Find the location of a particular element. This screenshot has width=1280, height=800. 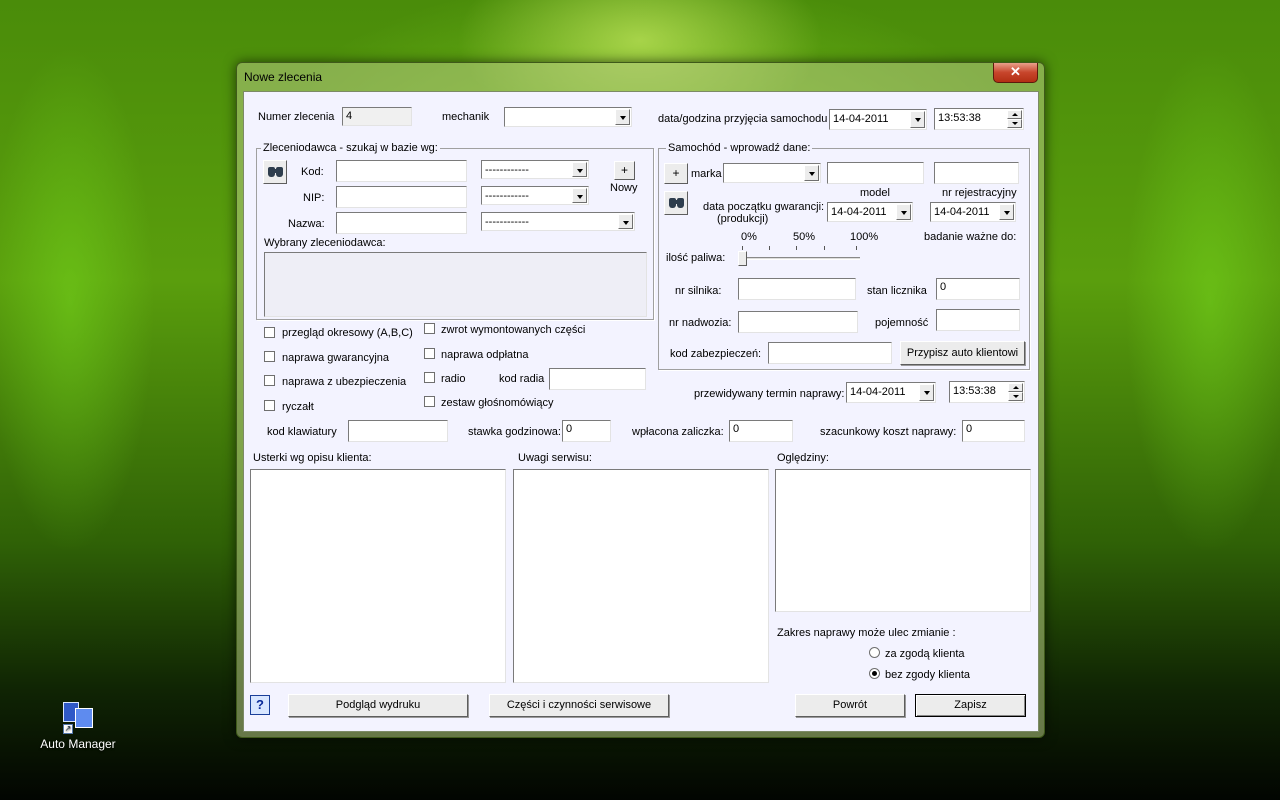

fuel-slider is located at coordinates (802, 257).